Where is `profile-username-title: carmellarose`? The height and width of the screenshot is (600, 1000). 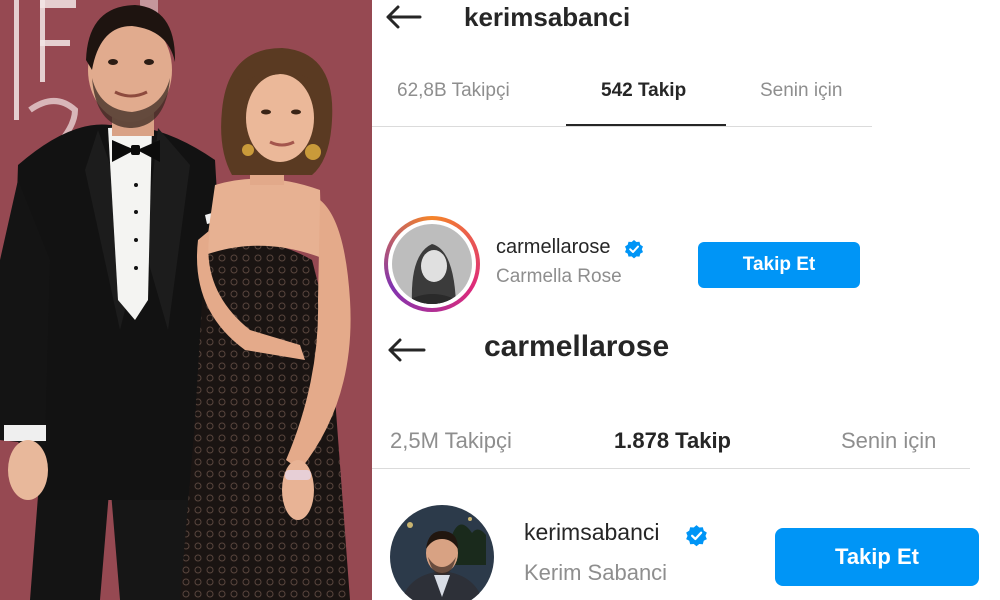
profile-username-title: carmellarose is located at coordinates (577, 346).